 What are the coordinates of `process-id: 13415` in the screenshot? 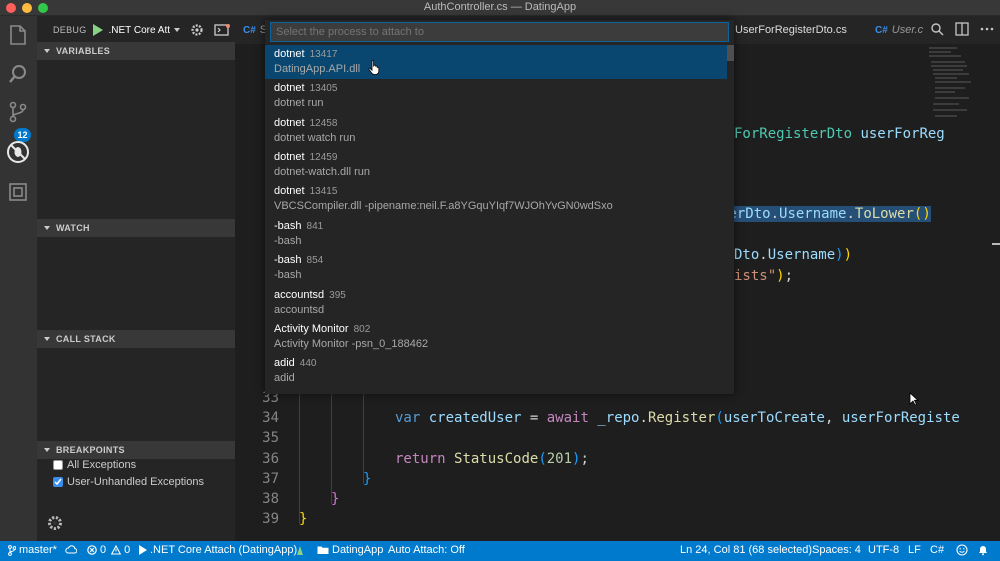 It's located at (323, 191).